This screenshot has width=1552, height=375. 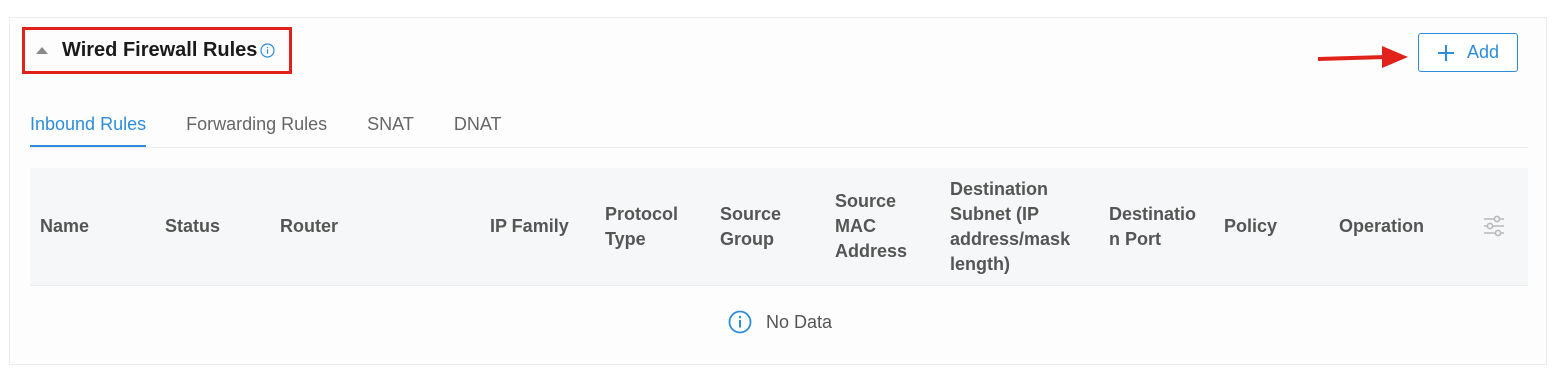 What do you see at coordinates (799, 321) in the screenshot?
I see `empty-state-text: No Data` at bounding box center [799, 321].